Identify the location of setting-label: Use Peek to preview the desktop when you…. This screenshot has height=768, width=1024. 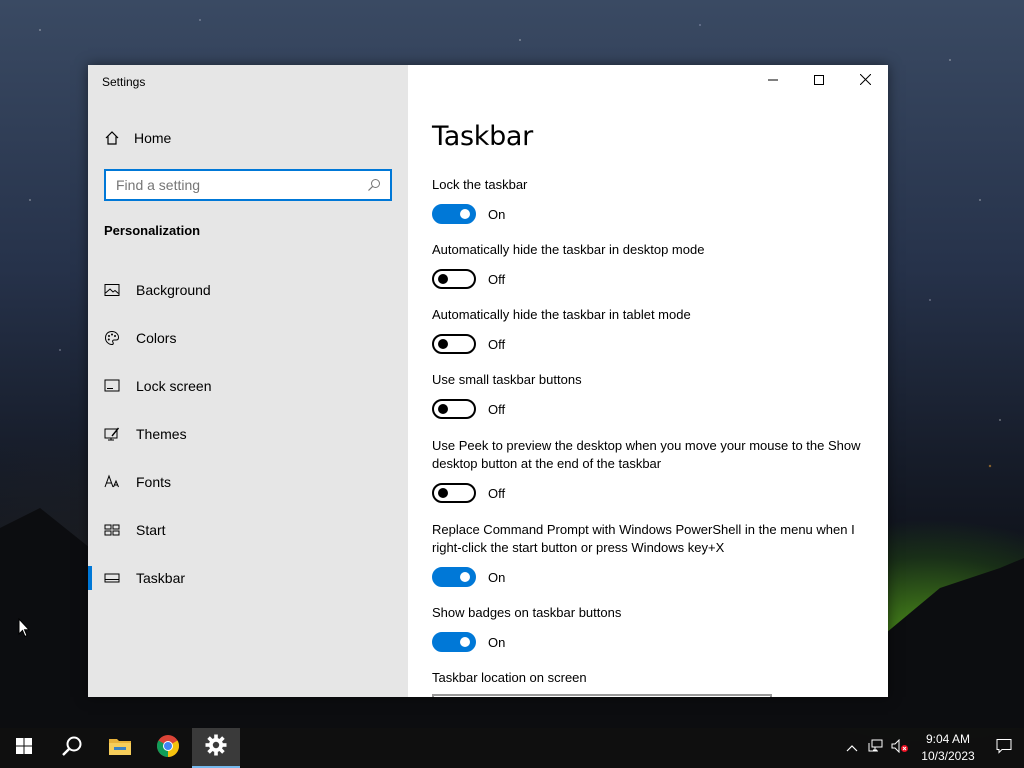
(646, 454).